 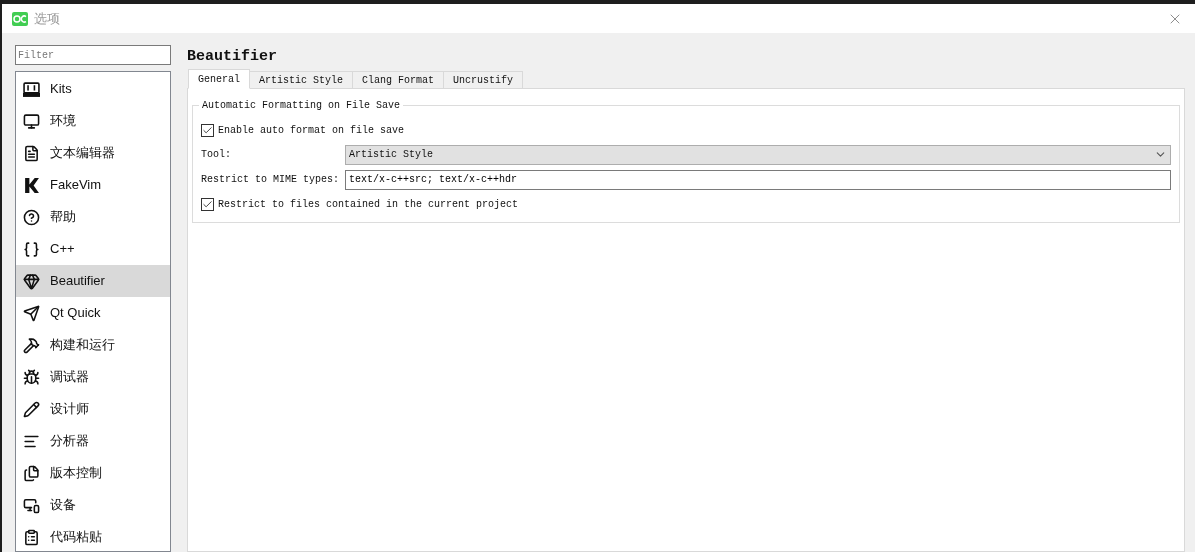 What do you see at coordinates (31, 89) in the screenshot?
I see `toolbox-icon` at bounding box center [31, 89].